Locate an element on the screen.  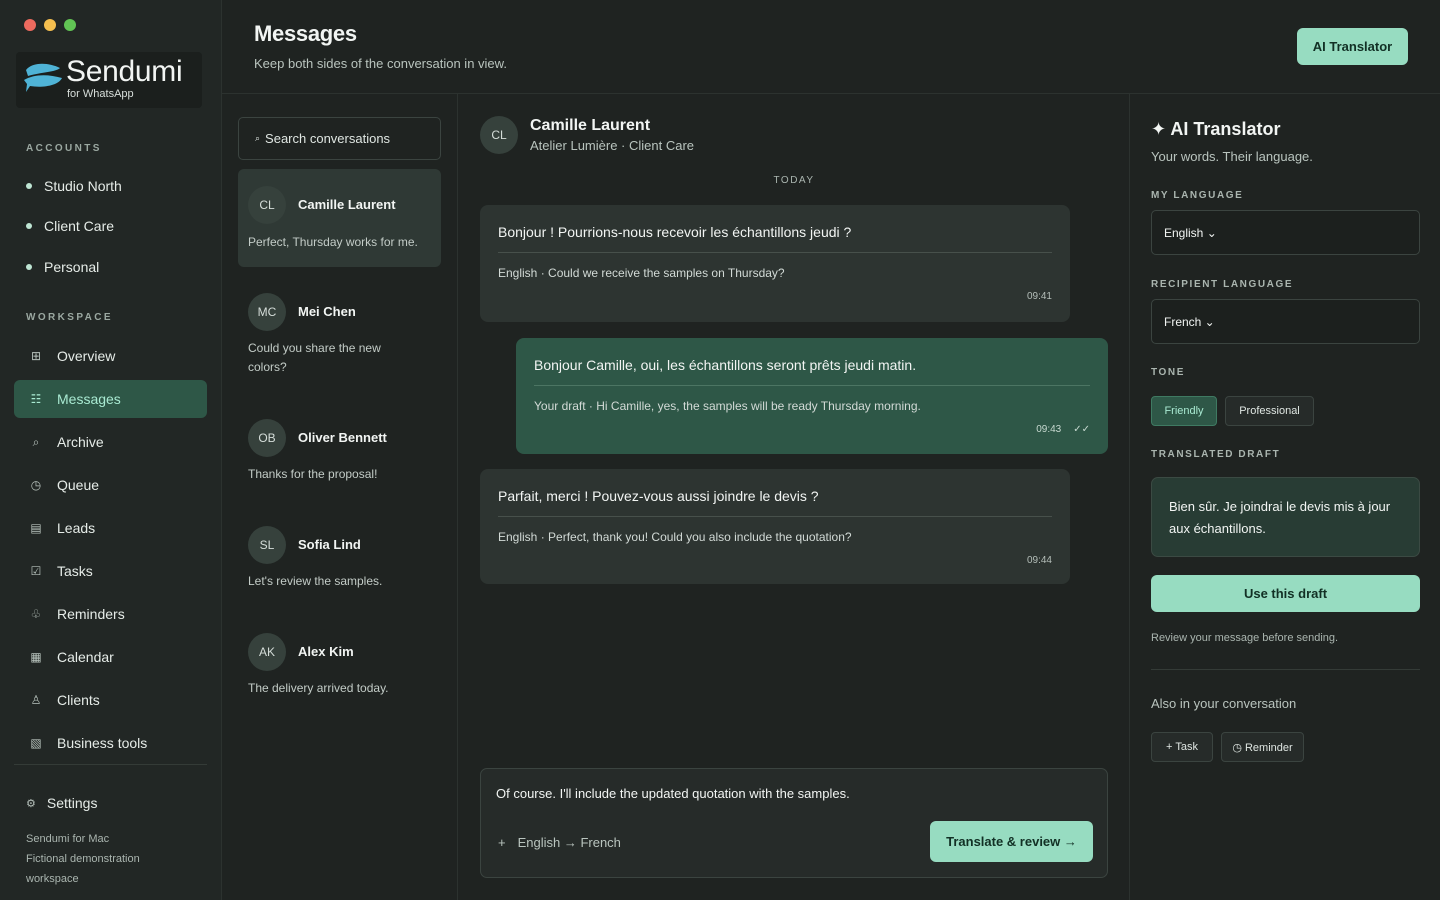
message-time: 09:41 is located at coordinates (1039, 296).